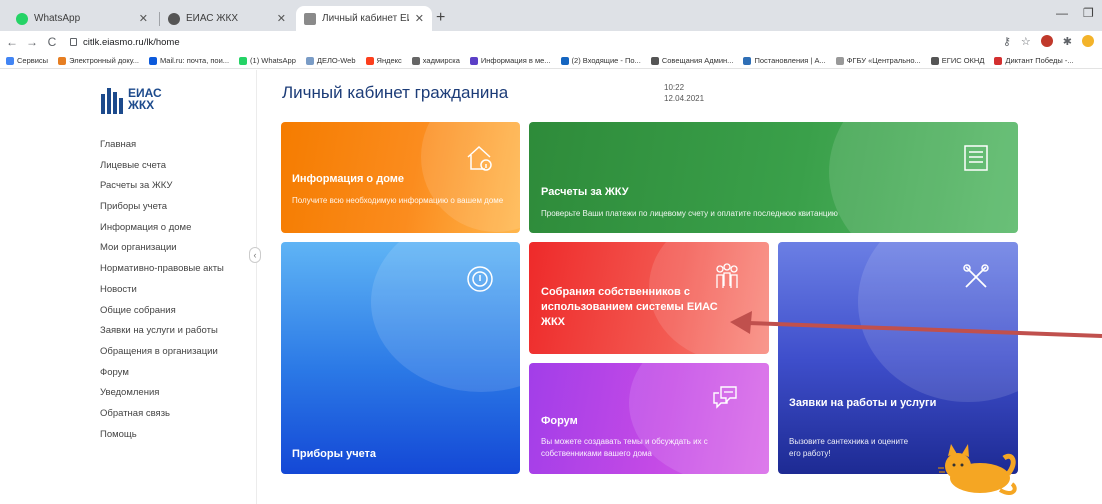 This screenshot has width=1102, height=504. I want to click on tab-whatsapp: WhatsApp ✕, so click(82, 18).